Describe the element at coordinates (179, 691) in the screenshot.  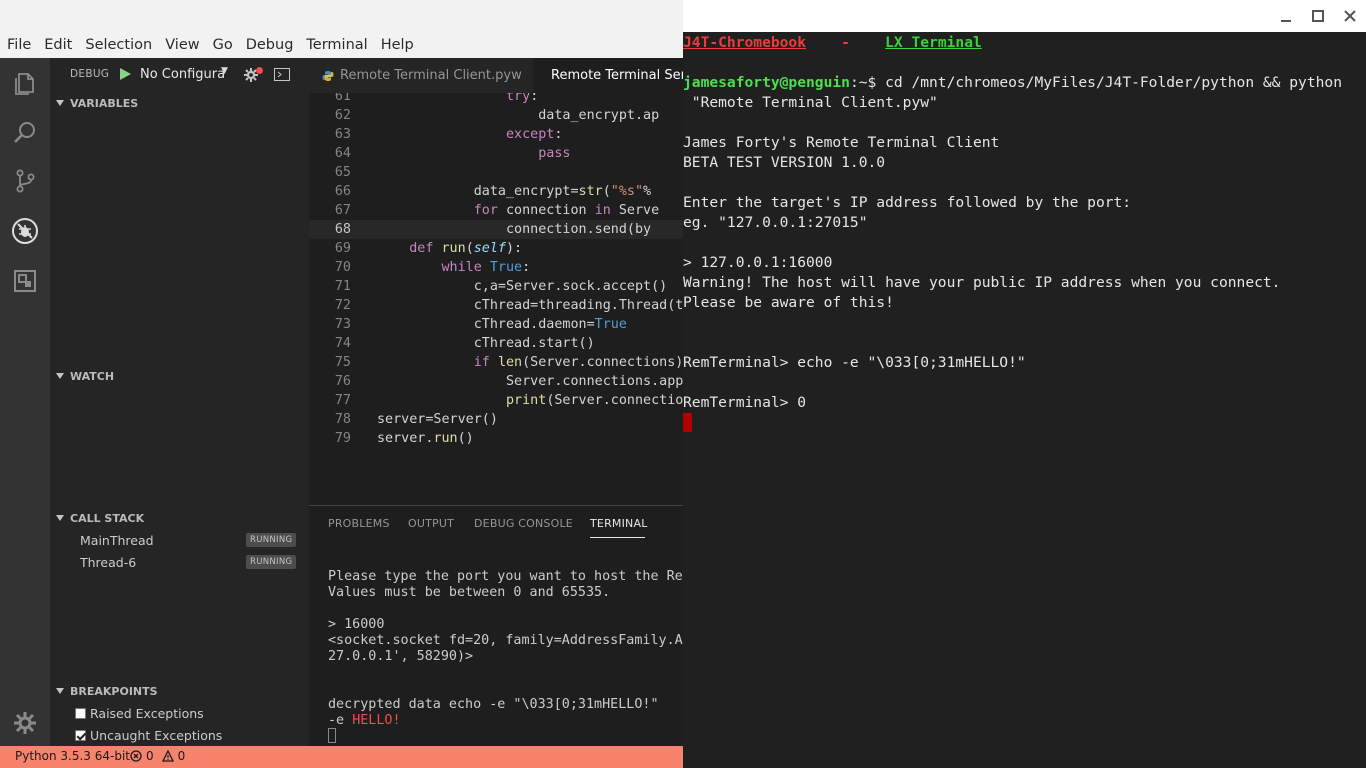
I see `breakpoints-section-header: BREAKPOINTS` at that location.